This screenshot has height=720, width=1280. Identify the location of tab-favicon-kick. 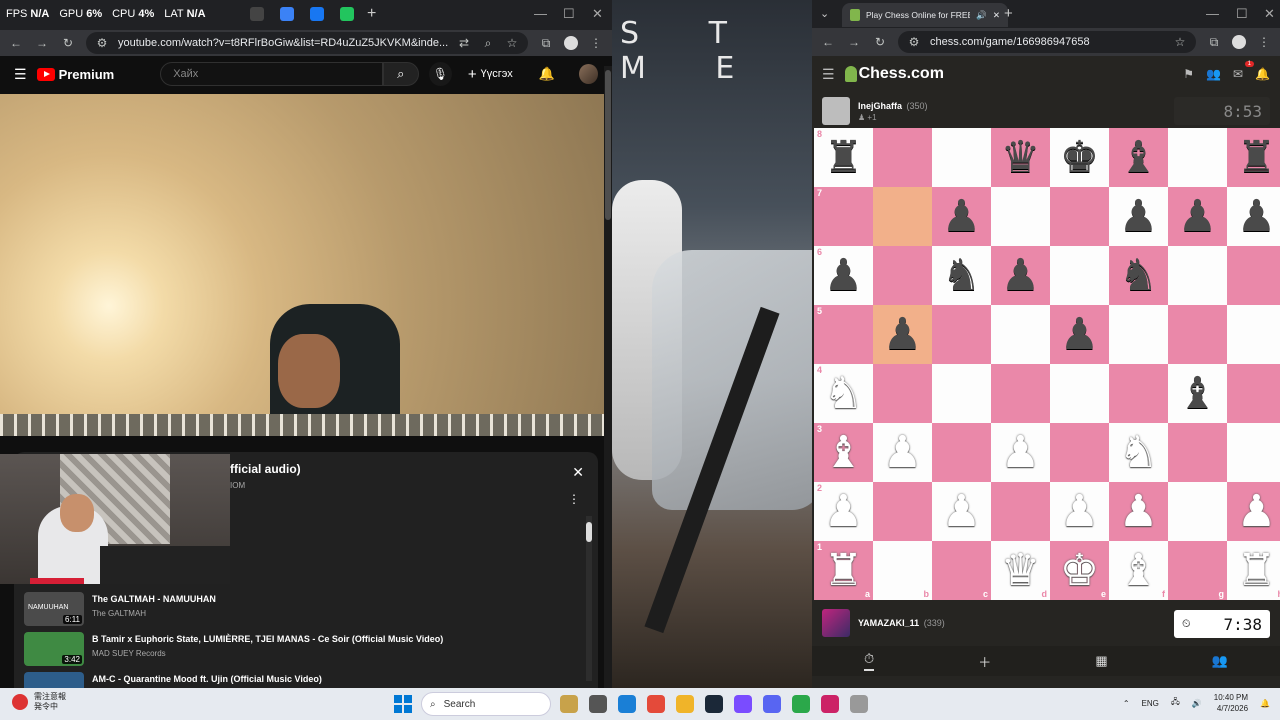
(347, 14).